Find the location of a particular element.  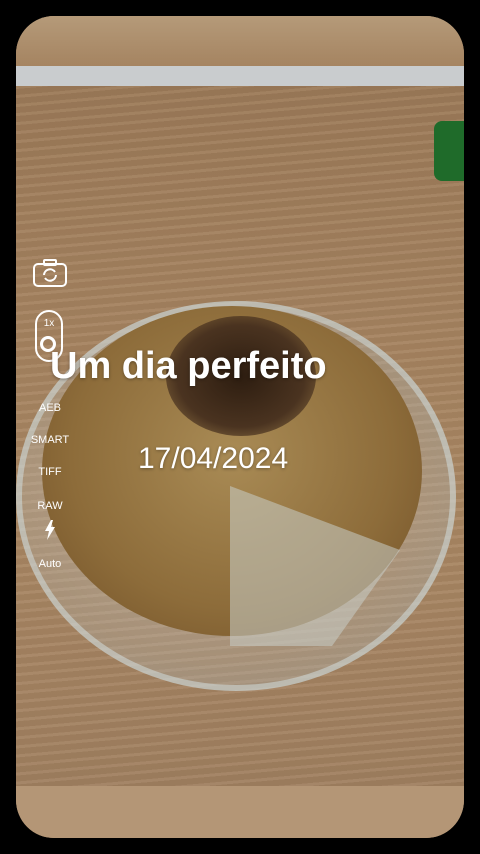

overlay-title: Um dia perfeito is located at coordinates (188, 366).